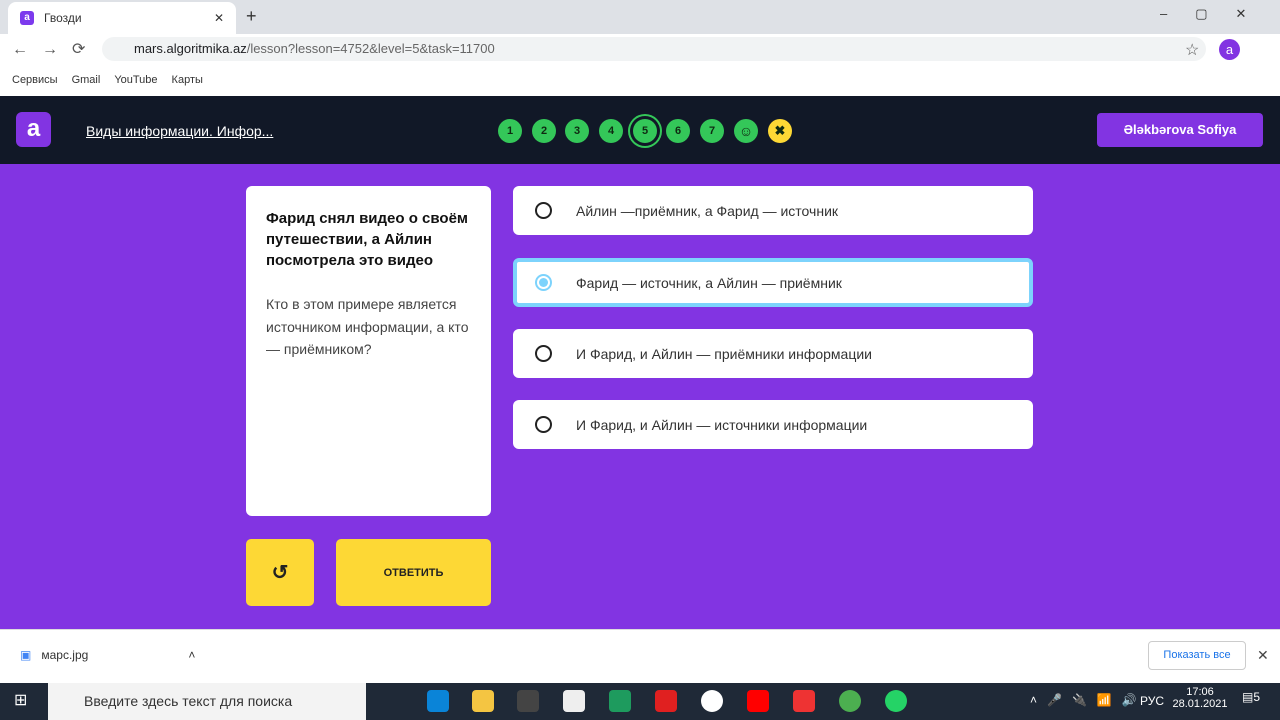  What do you see at coordinates (780, 131) in the screenshot?
I see `bonus-icon: ✖` at bounding box center [780, 131].